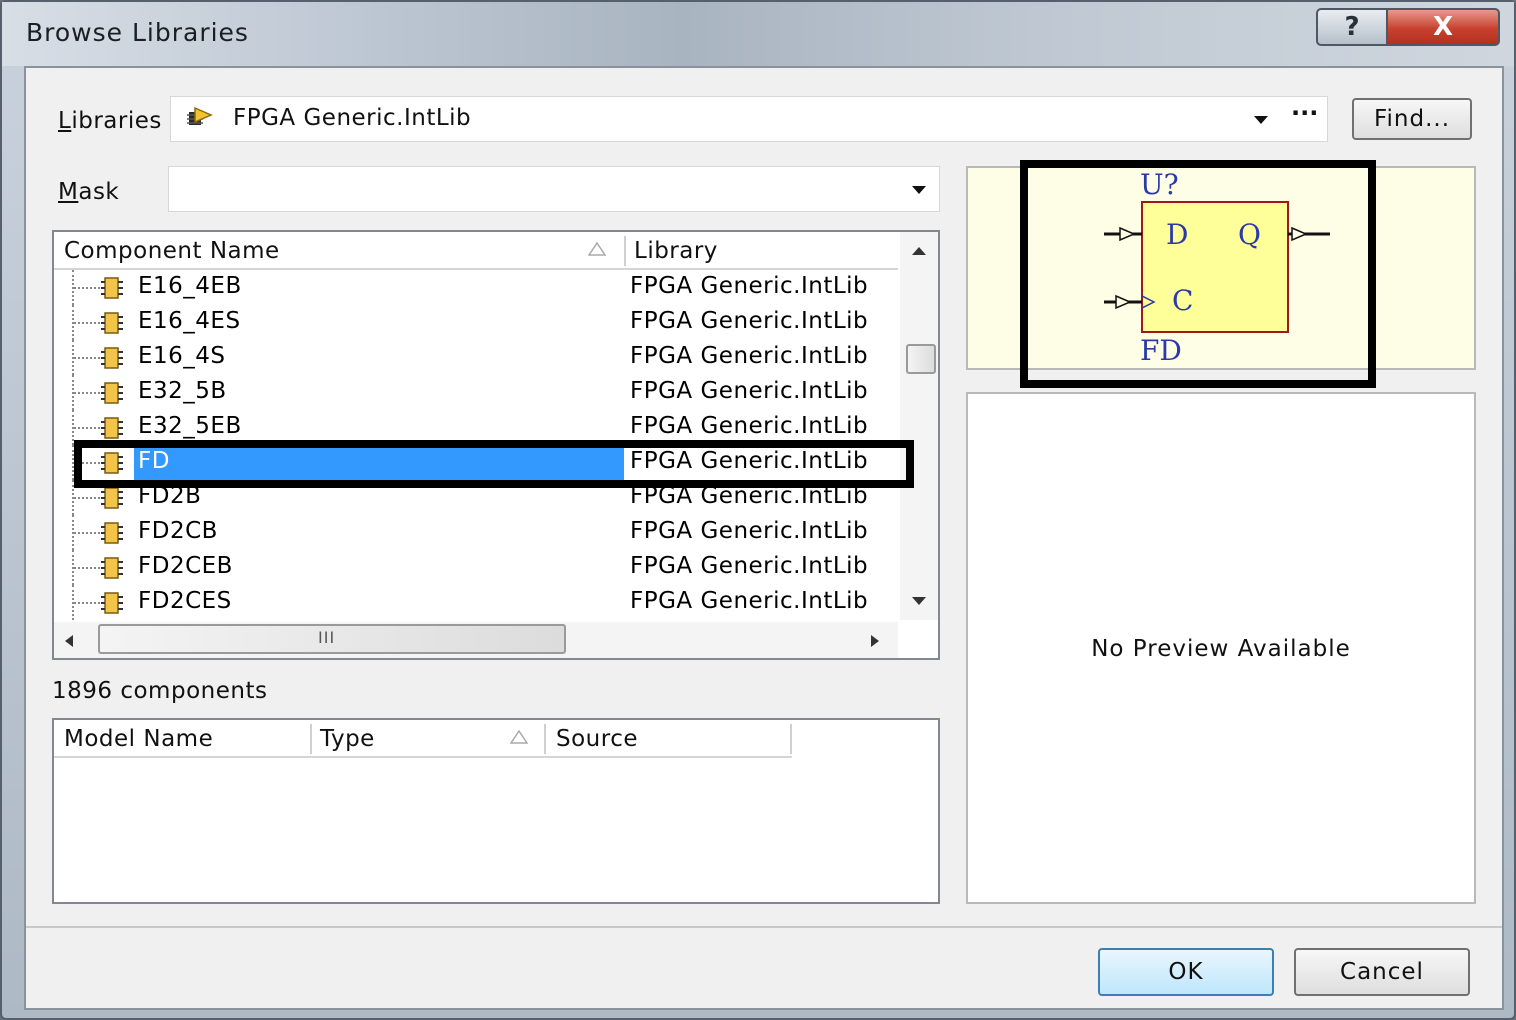 The image size is (1516, 1020). What do you see at coordinates (138, 739) in the screenshot?
I see `column-header-model-name: Model Name` at bounding box center [138, 739].